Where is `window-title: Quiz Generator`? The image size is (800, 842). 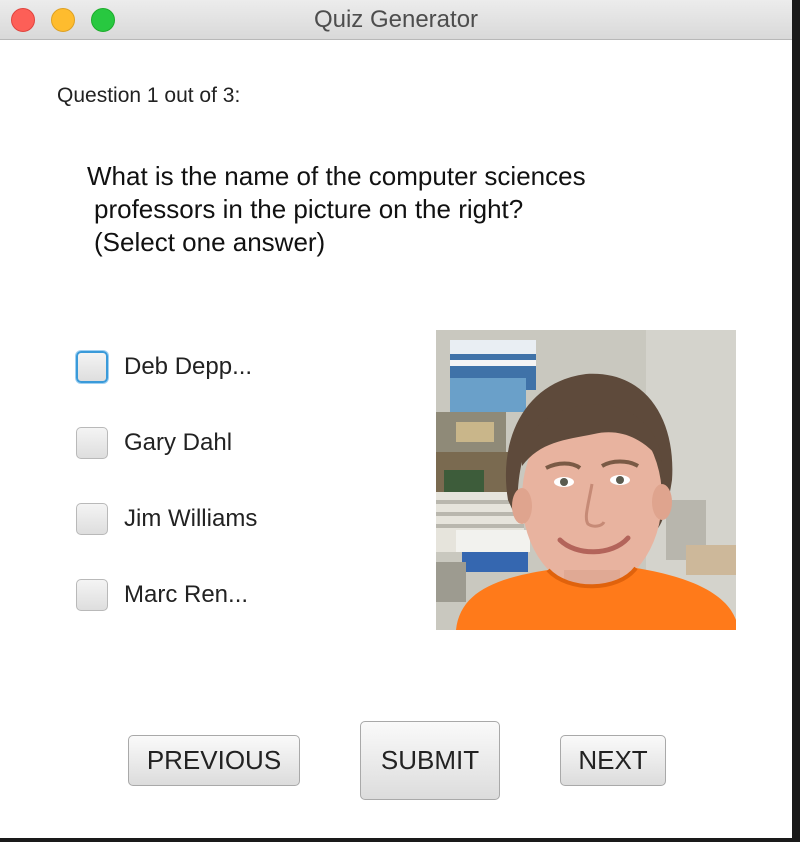 window-title: Quiz Generator is located at coordinates (396, 19).